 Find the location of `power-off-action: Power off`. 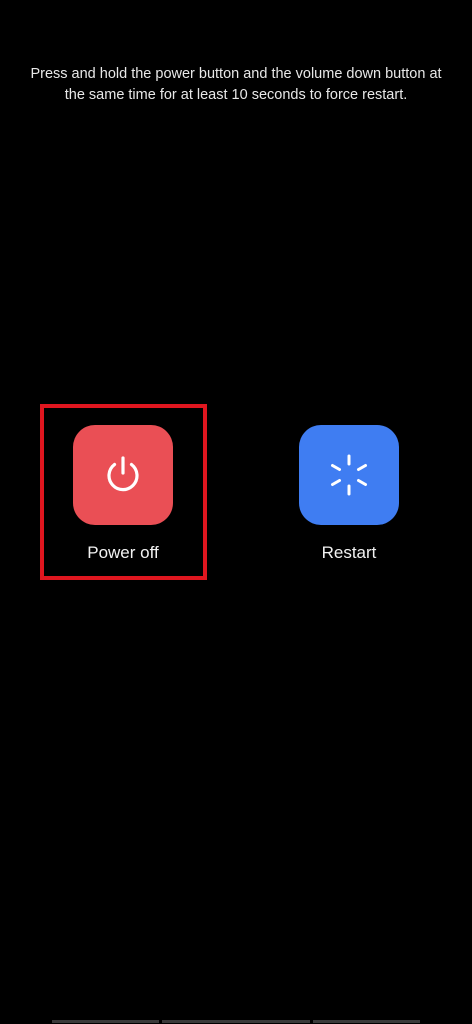

power-off-action: Power off is located at coordinates (123, 494).